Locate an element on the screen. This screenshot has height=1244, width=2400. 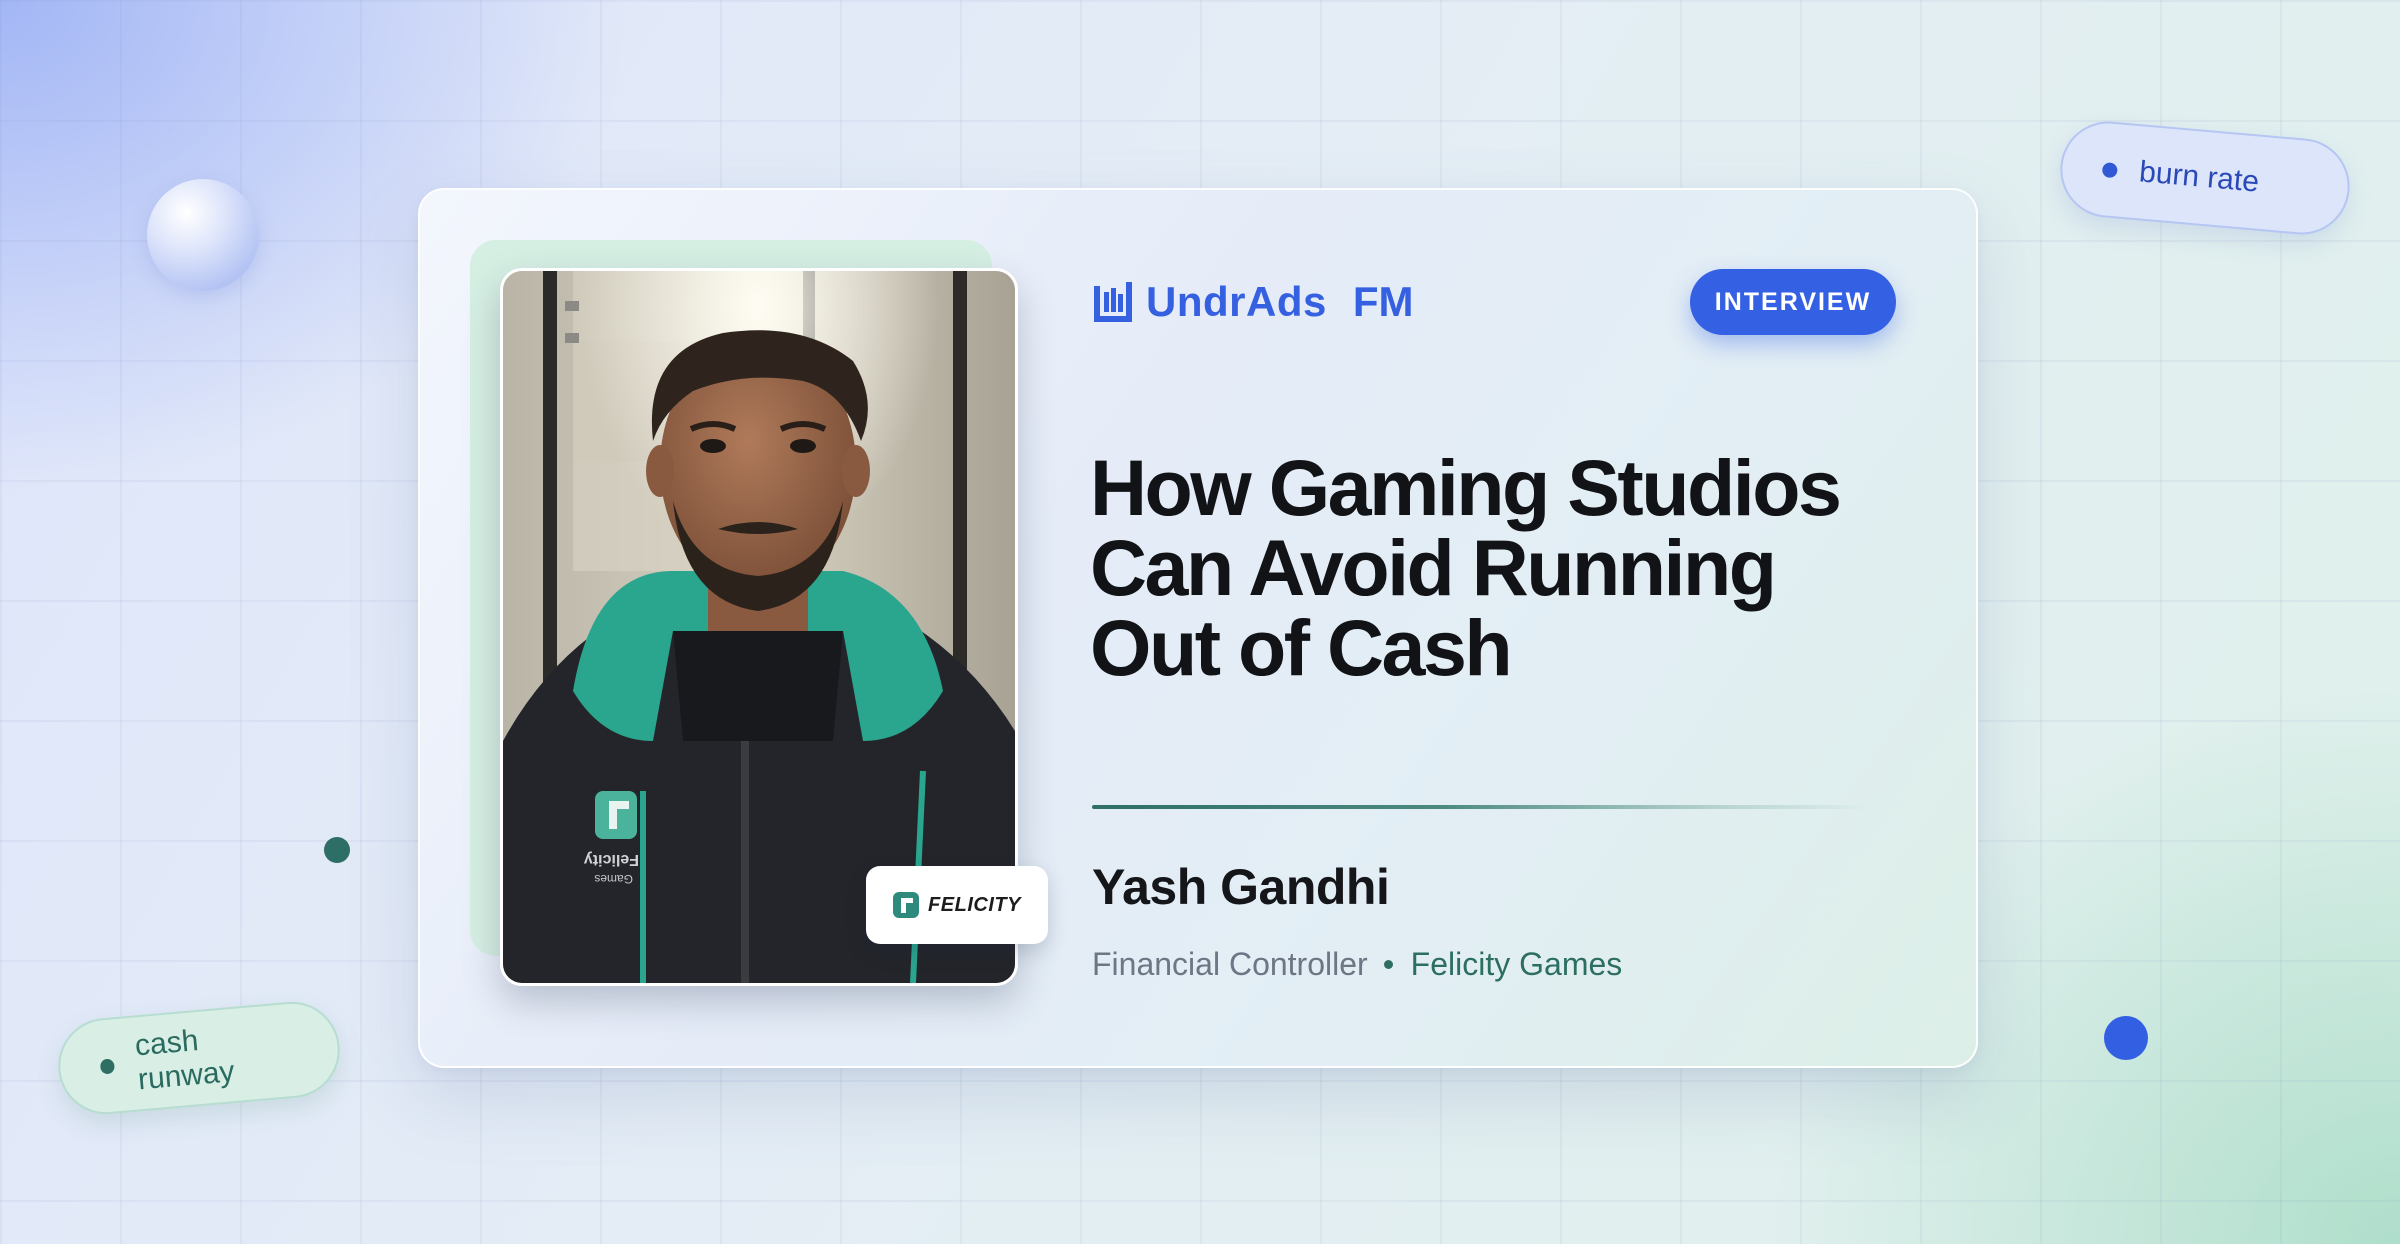
tag-cash-runway-label: cash runway is located at coordinates (184, 1060).